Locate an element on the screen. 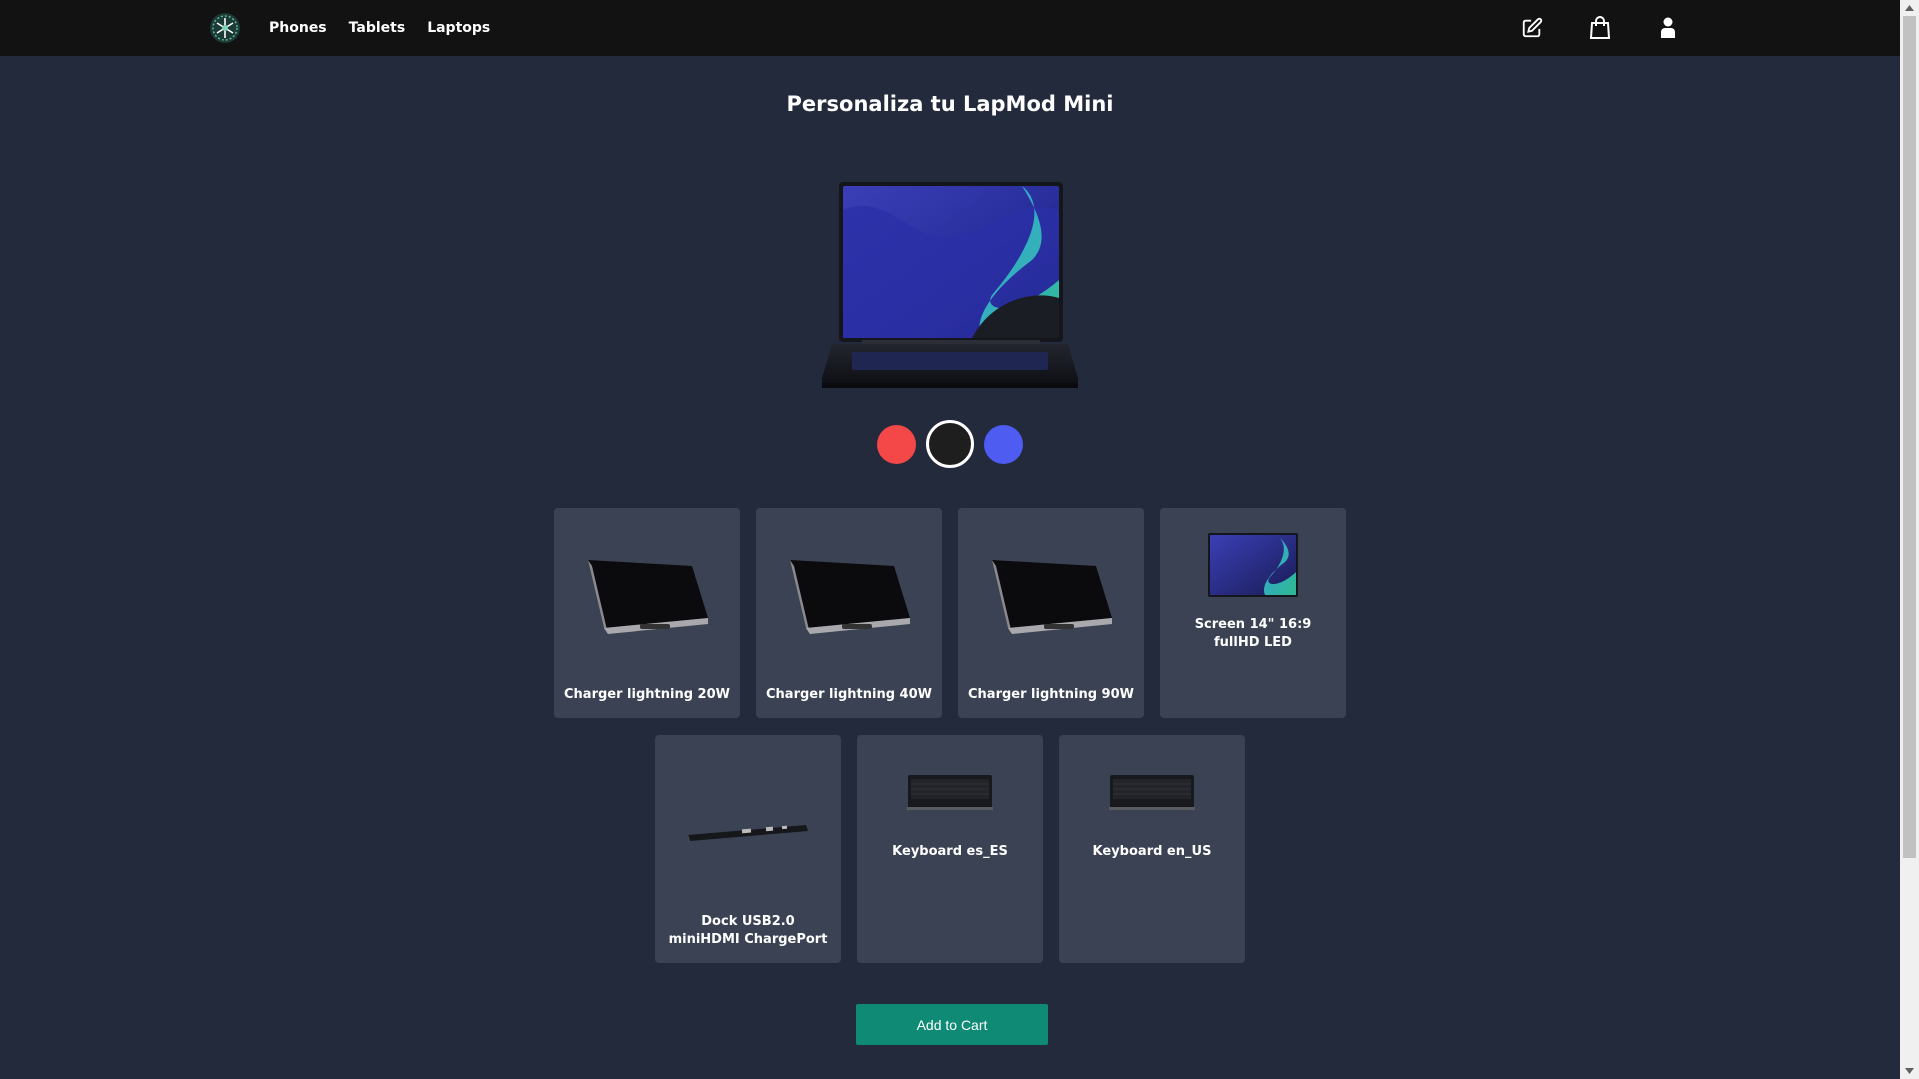  nav-links: Phones Tablets Laptops is located at coordinates (379, 28).